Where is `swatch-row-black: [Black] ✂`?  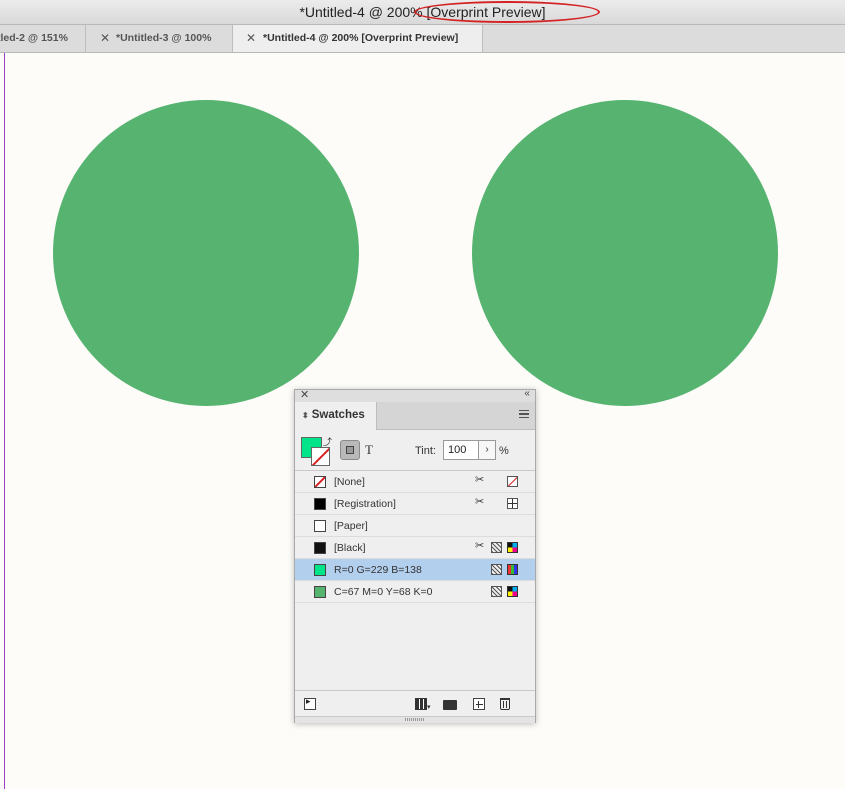 swatch-row-black: [Black] ✂ is located at coordinates (415, 548).